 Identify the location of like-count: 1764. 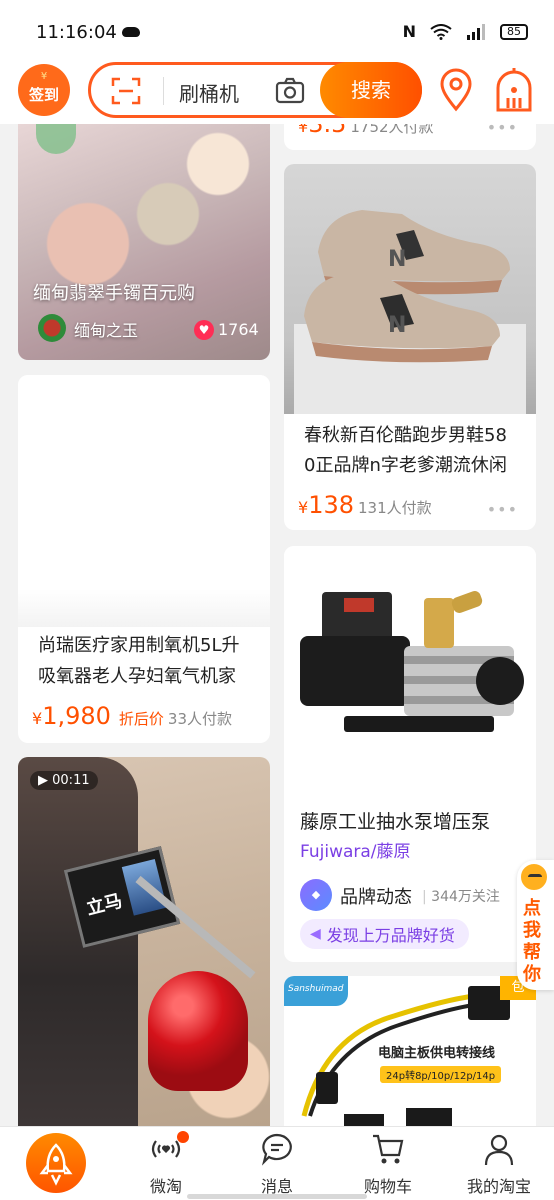
(238, 329).